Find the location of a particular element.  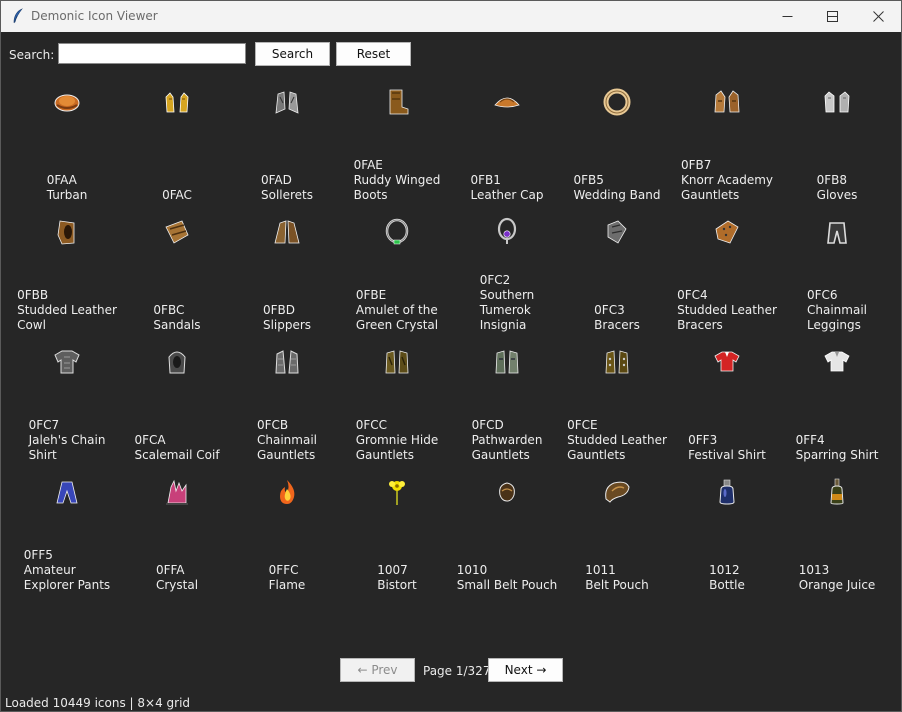

search-input is located at coordinates (152, 53).